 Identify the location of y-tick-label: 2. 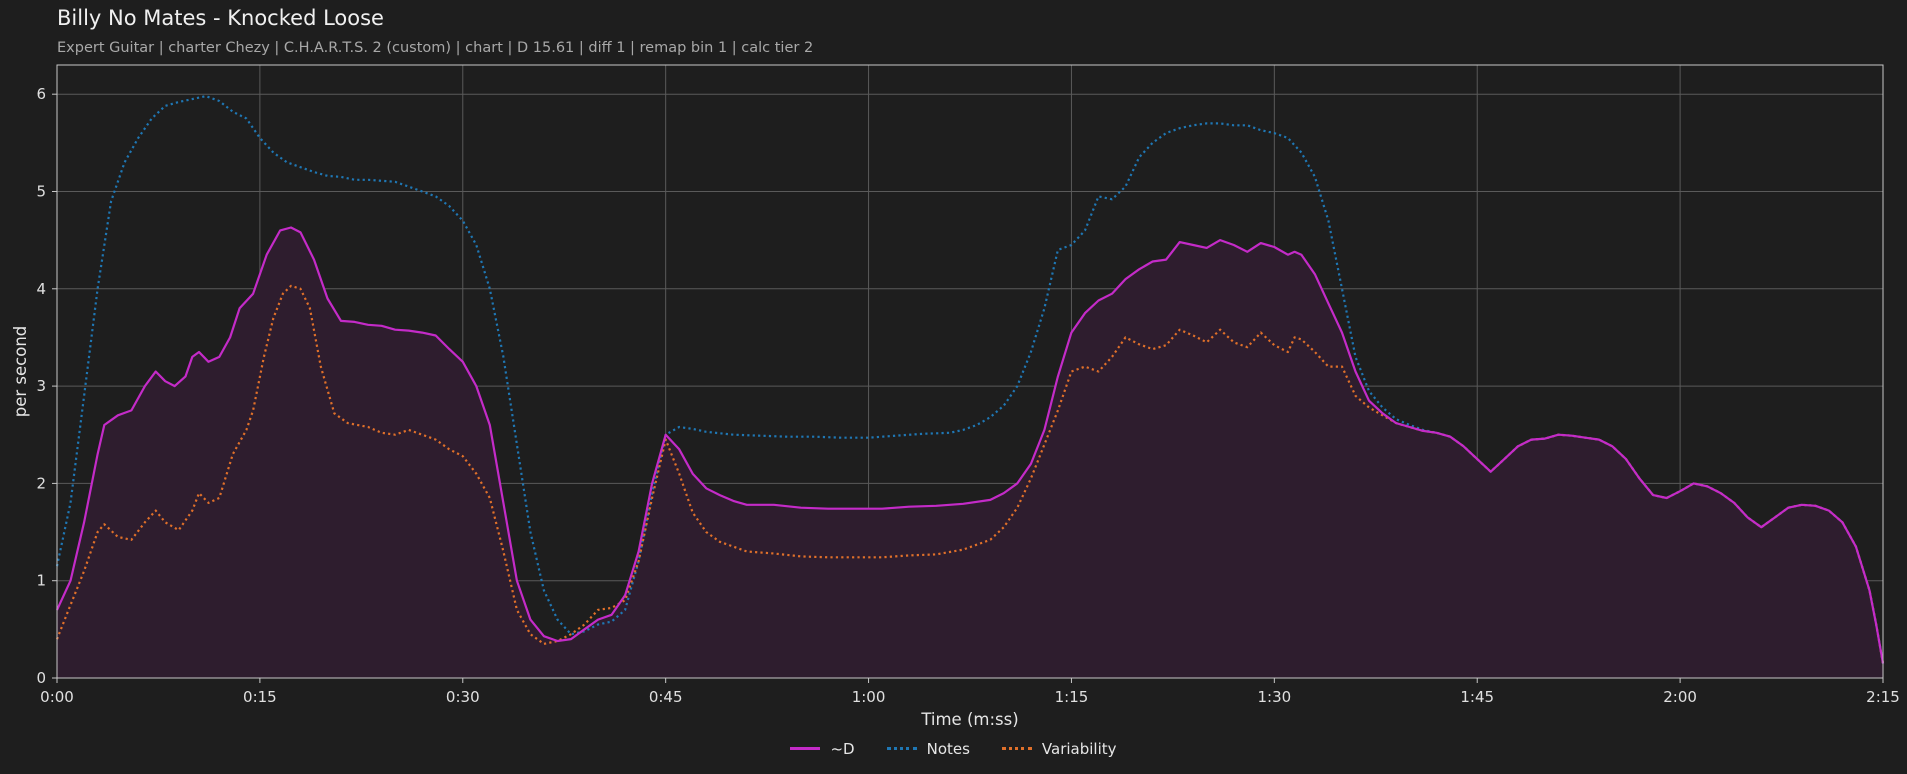
(41, 483).